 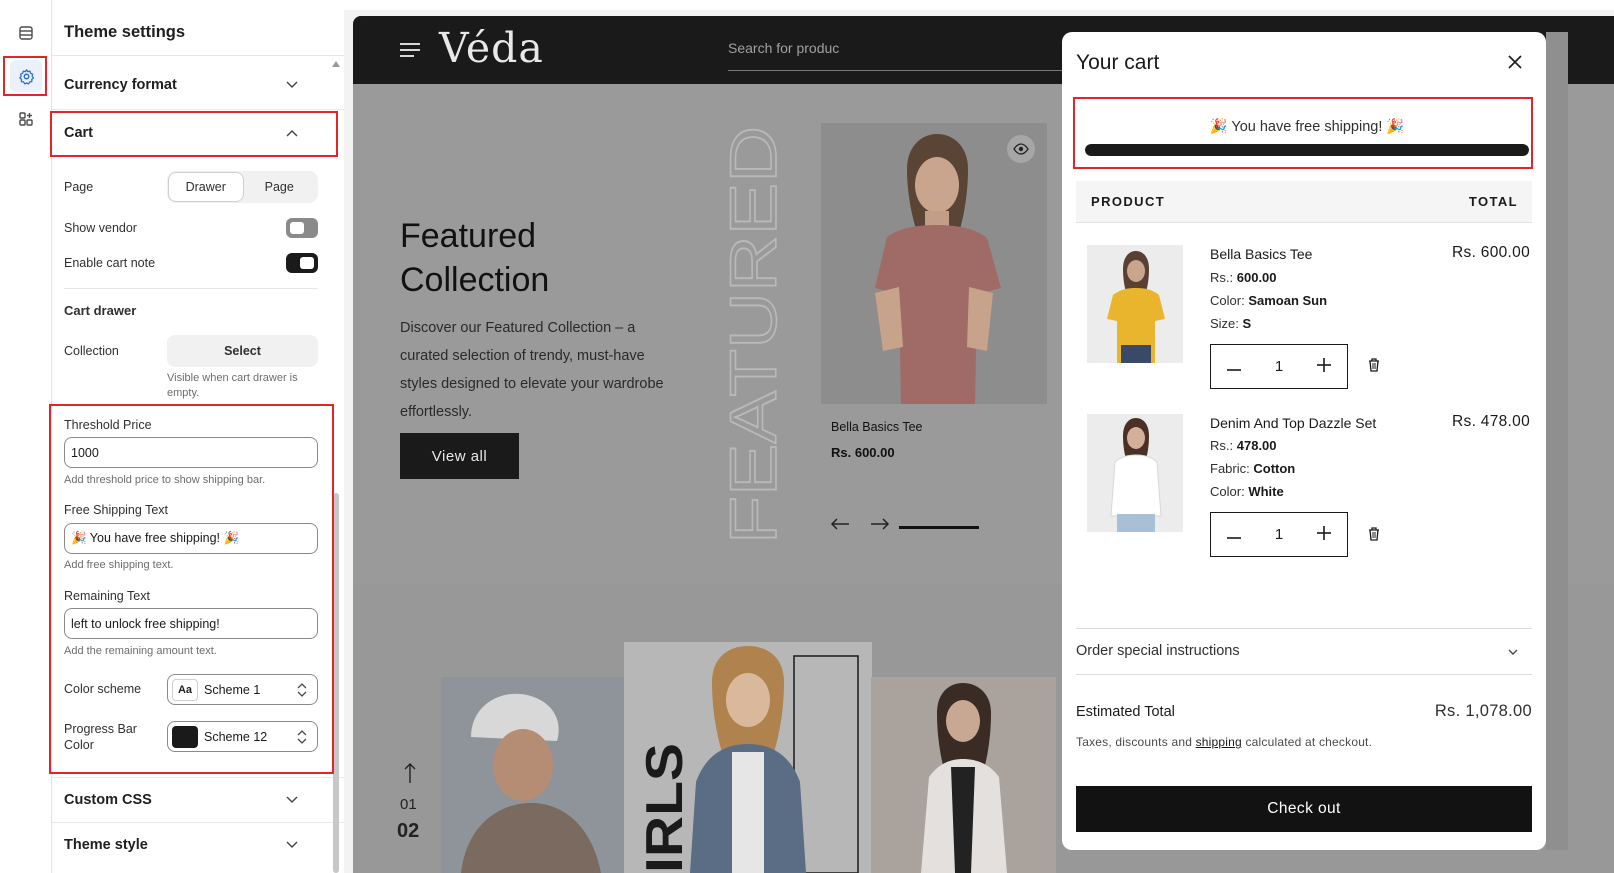 I want to click on accordion-theme-style: Theme style, so click(x=195, y=845).